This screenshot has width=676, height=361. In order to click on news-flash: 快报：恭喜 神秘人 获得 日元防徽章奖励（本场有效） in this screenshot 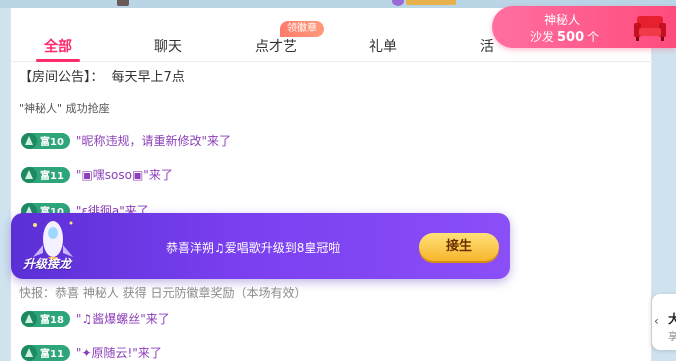, I will do `click(163, 293)`.